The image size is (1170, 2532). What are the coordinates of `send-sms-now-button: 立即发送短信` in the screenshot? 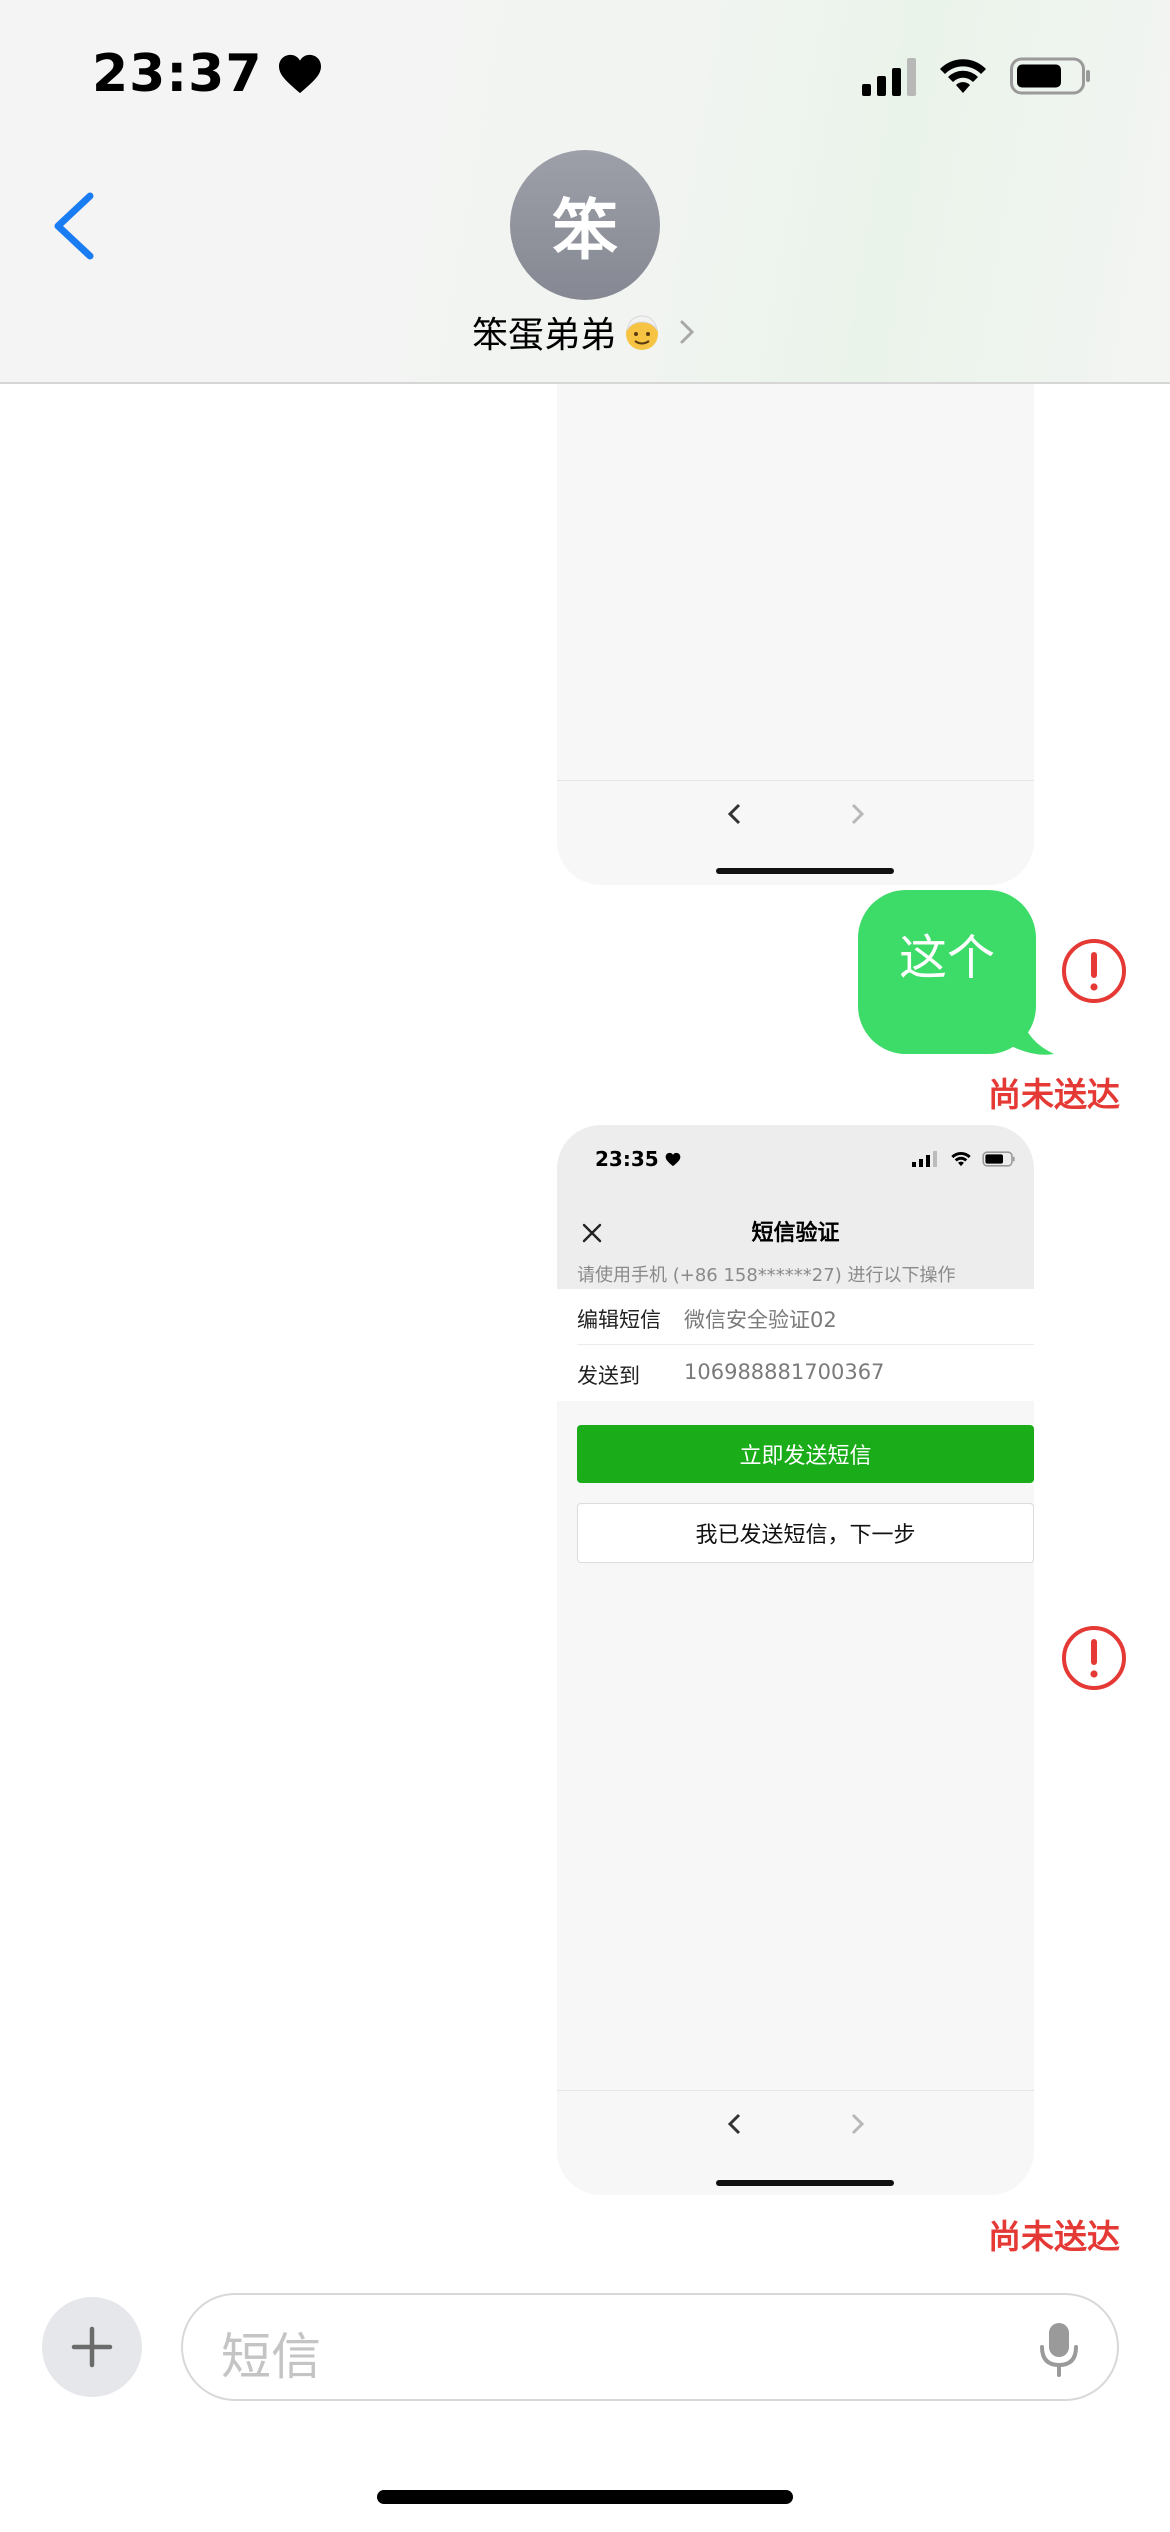 It's located at (805, 1454).